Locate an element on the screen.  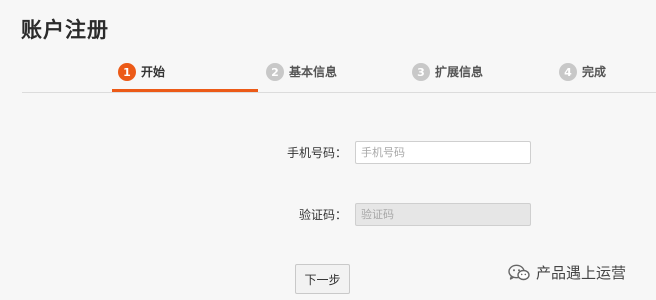
page-title: 账户注册 is located at coordinates (65, 30).